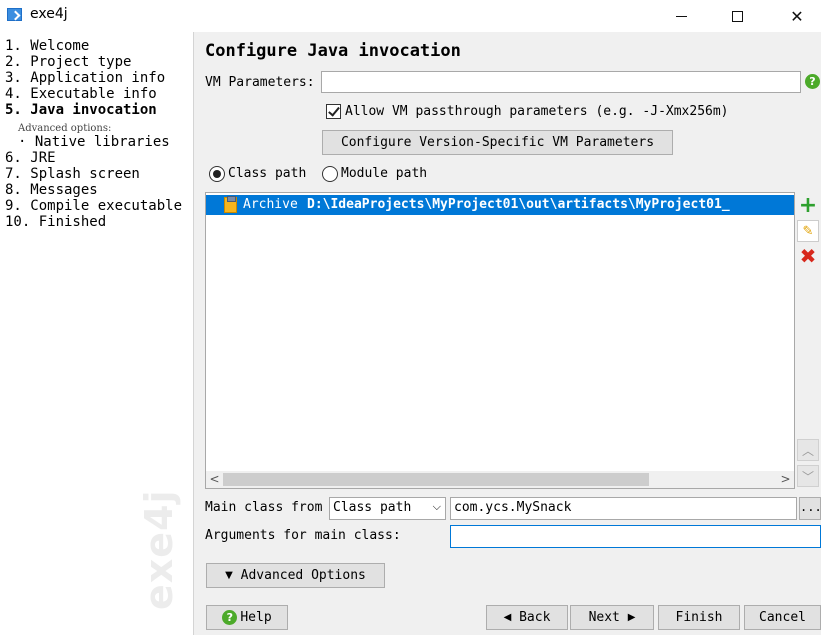  What do you see at coordinates (535, 617) in the screenshot?
I see `back-button-label: Back` at bounding box center [535, 617].